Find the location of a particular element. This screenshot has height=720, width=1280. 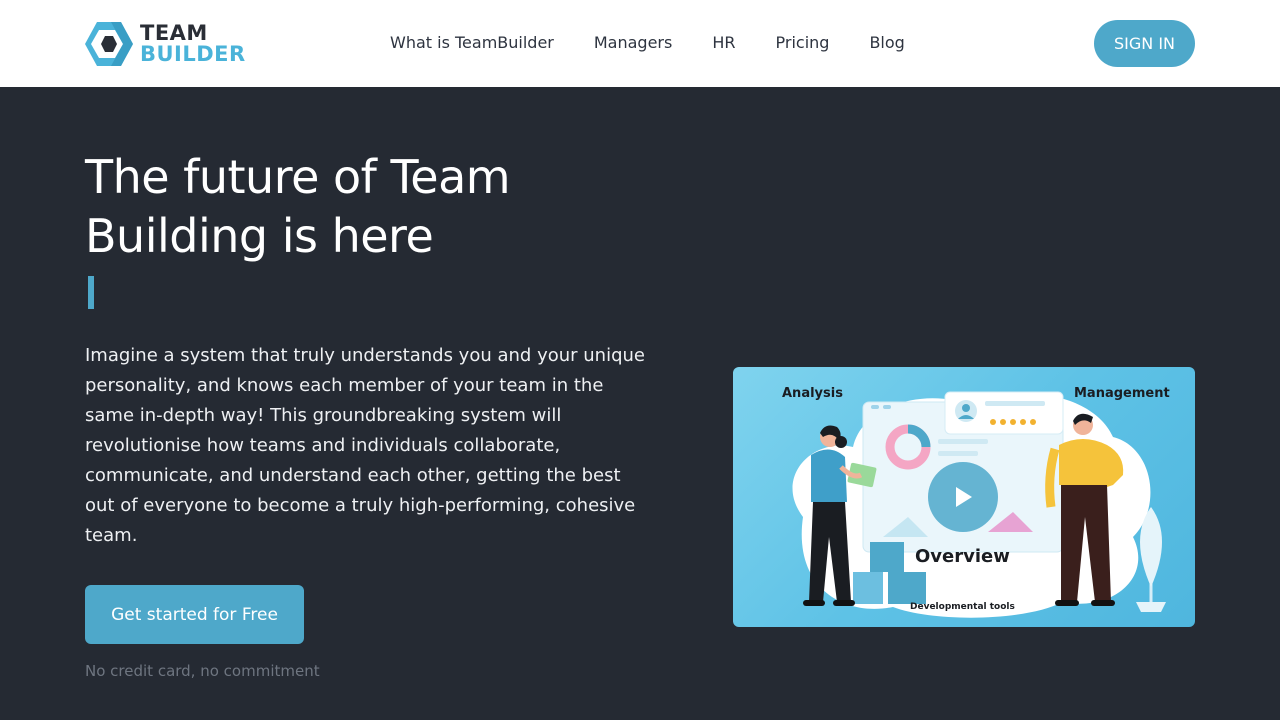

teambuilder-logo: TEAM BUILDER is located at coordinates (165, 44).